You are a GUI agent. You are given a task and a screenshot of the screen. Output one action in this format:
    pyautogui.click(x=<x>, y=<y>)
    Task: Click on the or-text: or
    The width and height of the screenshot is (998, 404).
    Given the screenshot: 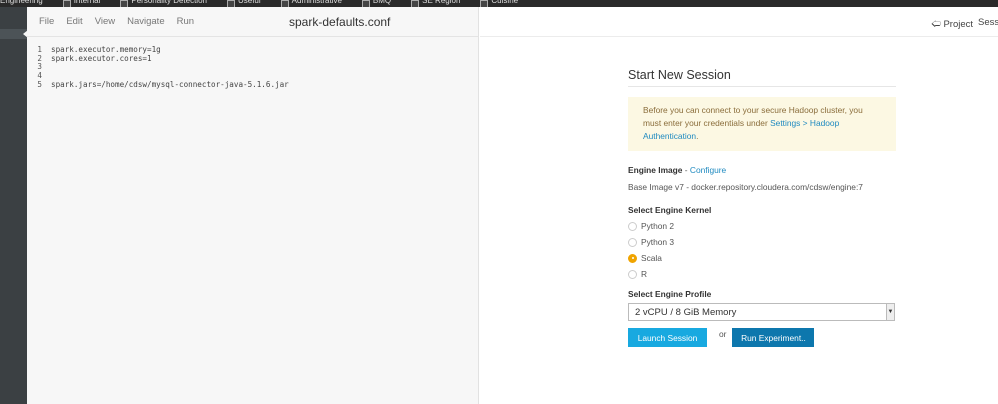 What is the action you would take?
    pyautogui.click(x=723, y=334)
    